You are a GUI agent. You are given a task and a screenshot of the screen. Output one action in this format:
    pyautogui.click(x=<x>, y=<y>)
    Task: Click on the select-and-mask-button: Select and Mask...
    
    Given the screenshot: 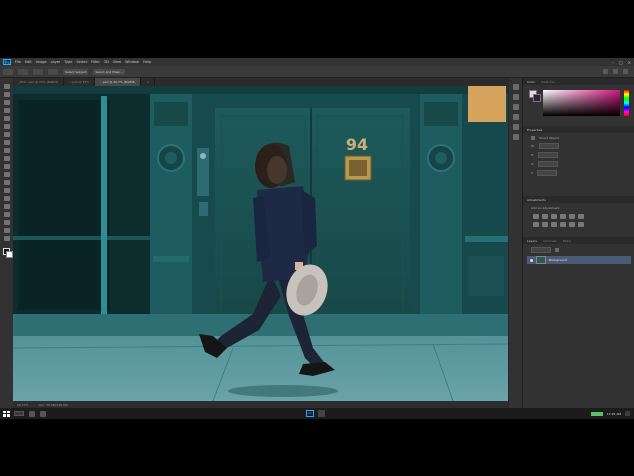 What is the action you would take?
    pyautogui.click(x=109, y=71)
    